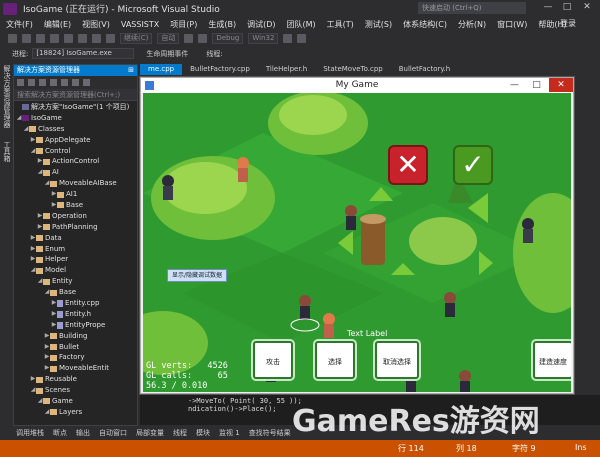 The image size is (600, 457). I want to click on lifecycle-events-dropdown: 生命周期事件, so click(167, 54).